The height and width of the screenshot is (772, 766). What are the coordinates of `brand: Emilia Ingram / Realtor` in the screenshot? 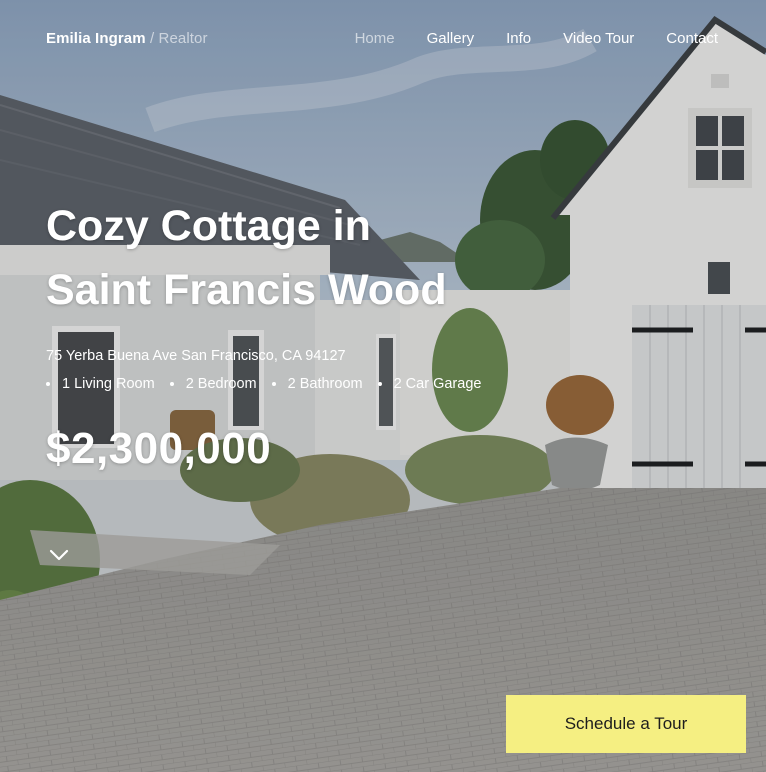 It's located at (127, 38).